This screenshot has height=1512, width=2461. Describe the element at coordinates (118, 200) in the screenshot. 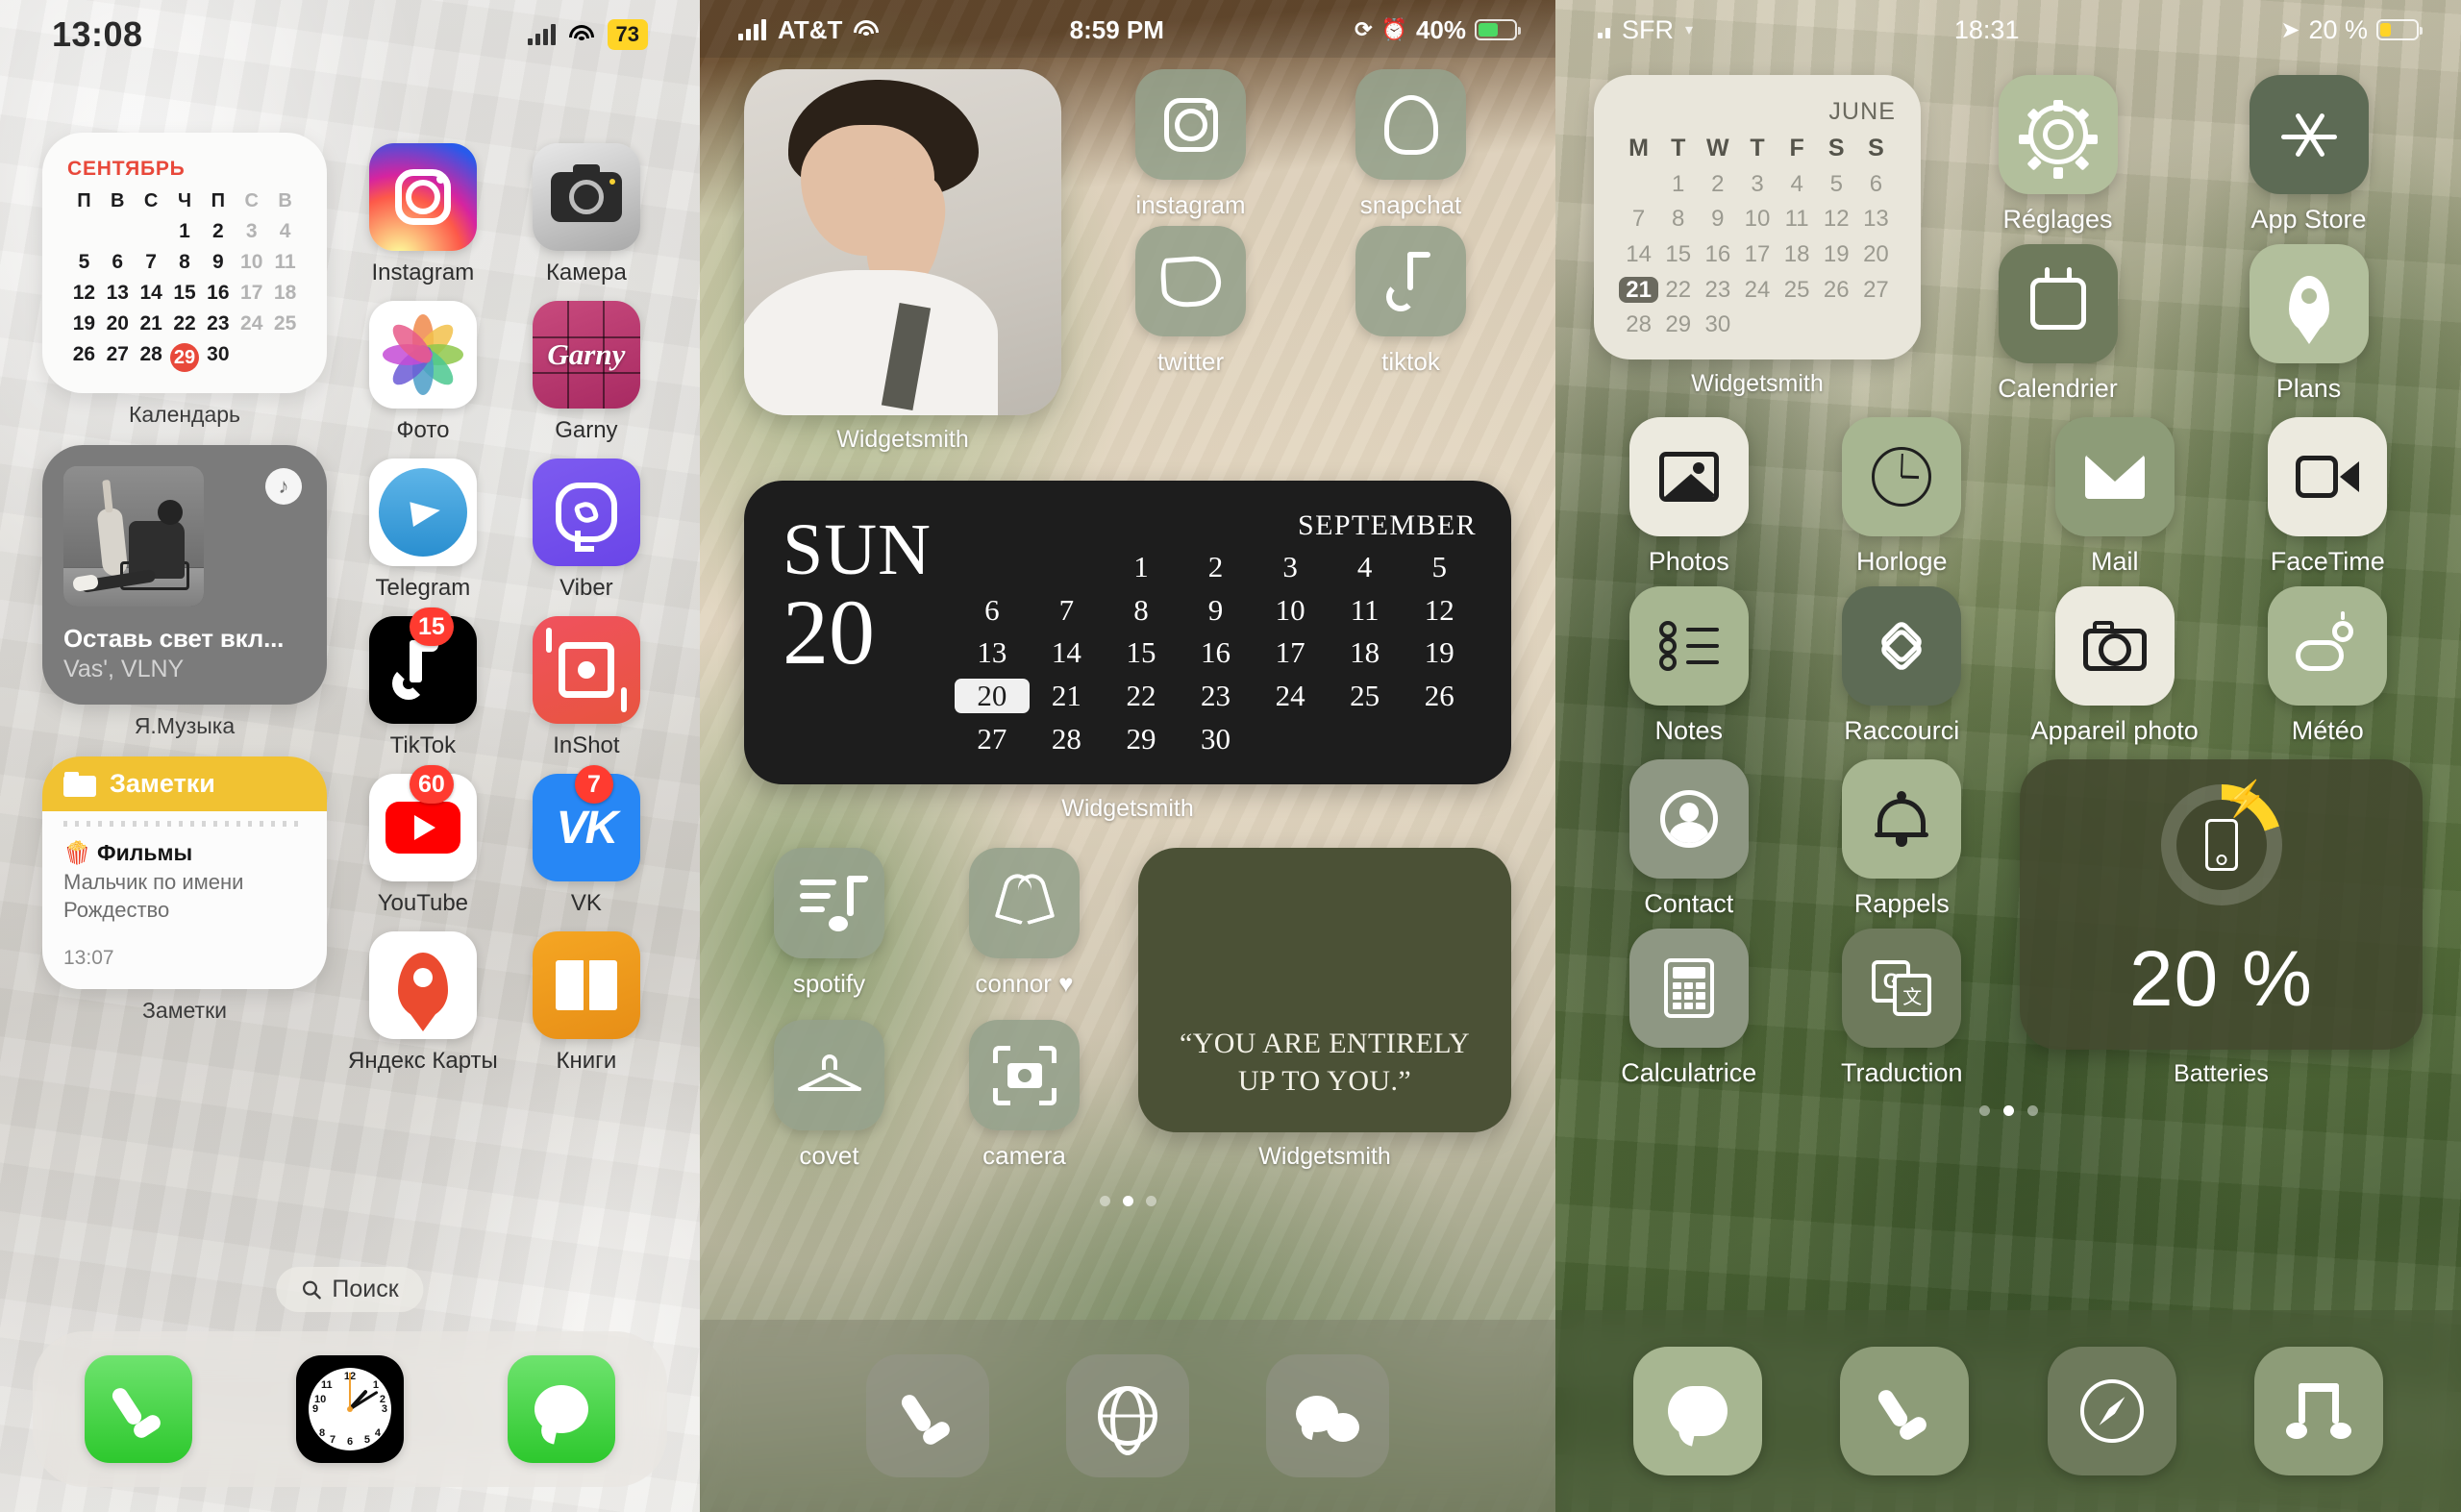

I see `calendar-dow: В` at that location.